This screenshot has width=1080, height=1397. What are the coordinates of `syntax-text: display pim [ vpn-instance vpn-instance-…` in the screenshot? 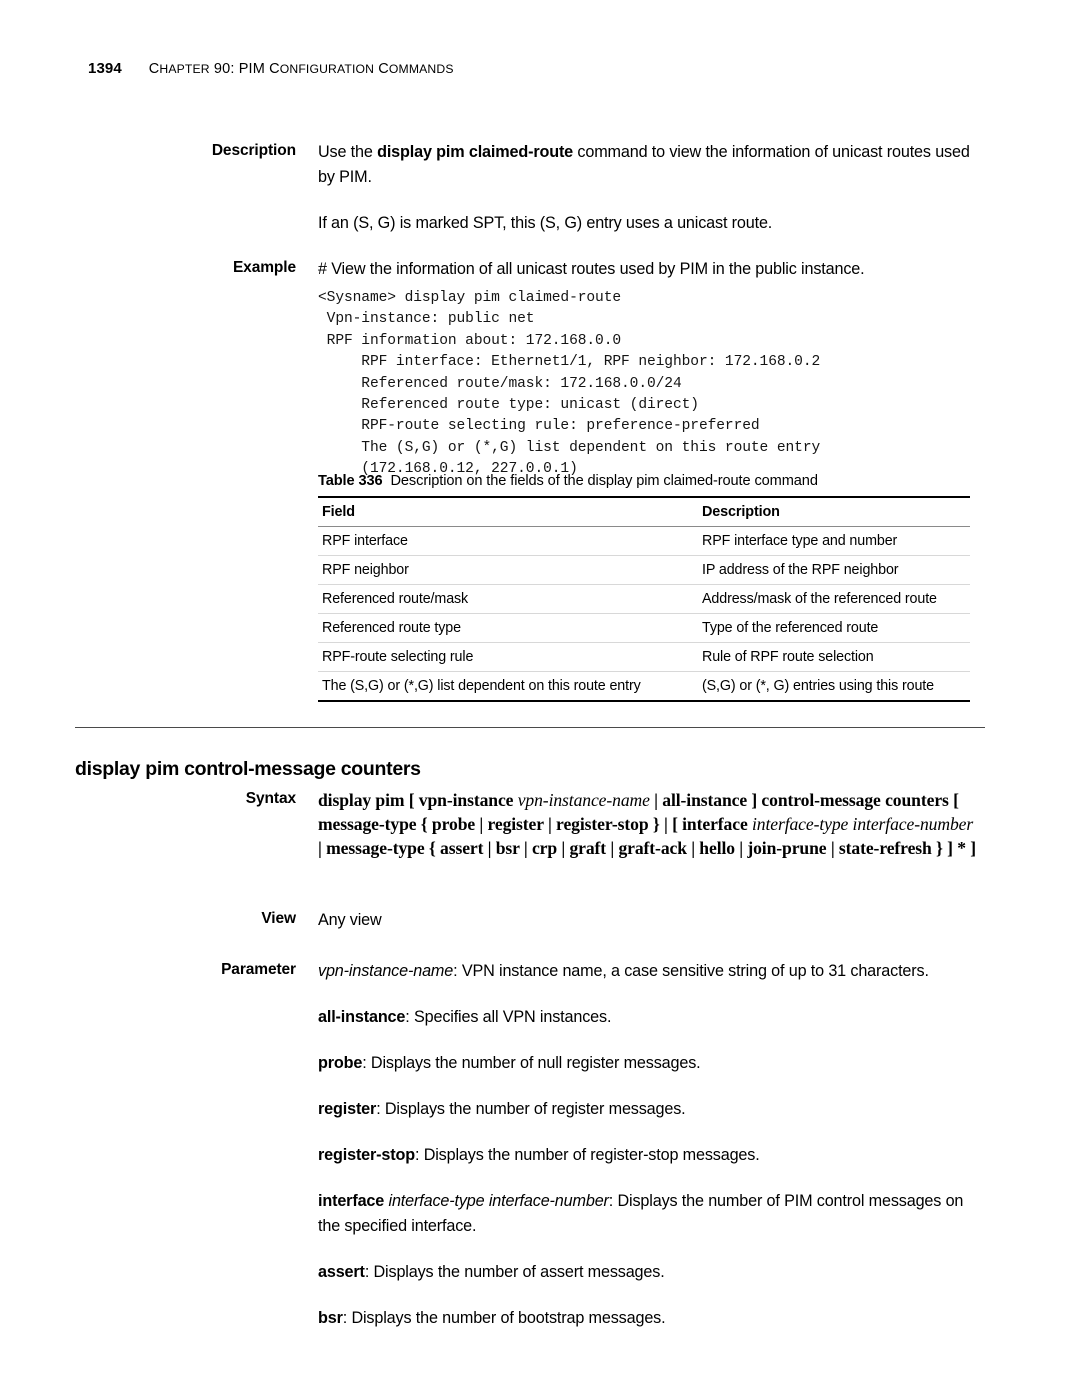 It's located at (648, 824).